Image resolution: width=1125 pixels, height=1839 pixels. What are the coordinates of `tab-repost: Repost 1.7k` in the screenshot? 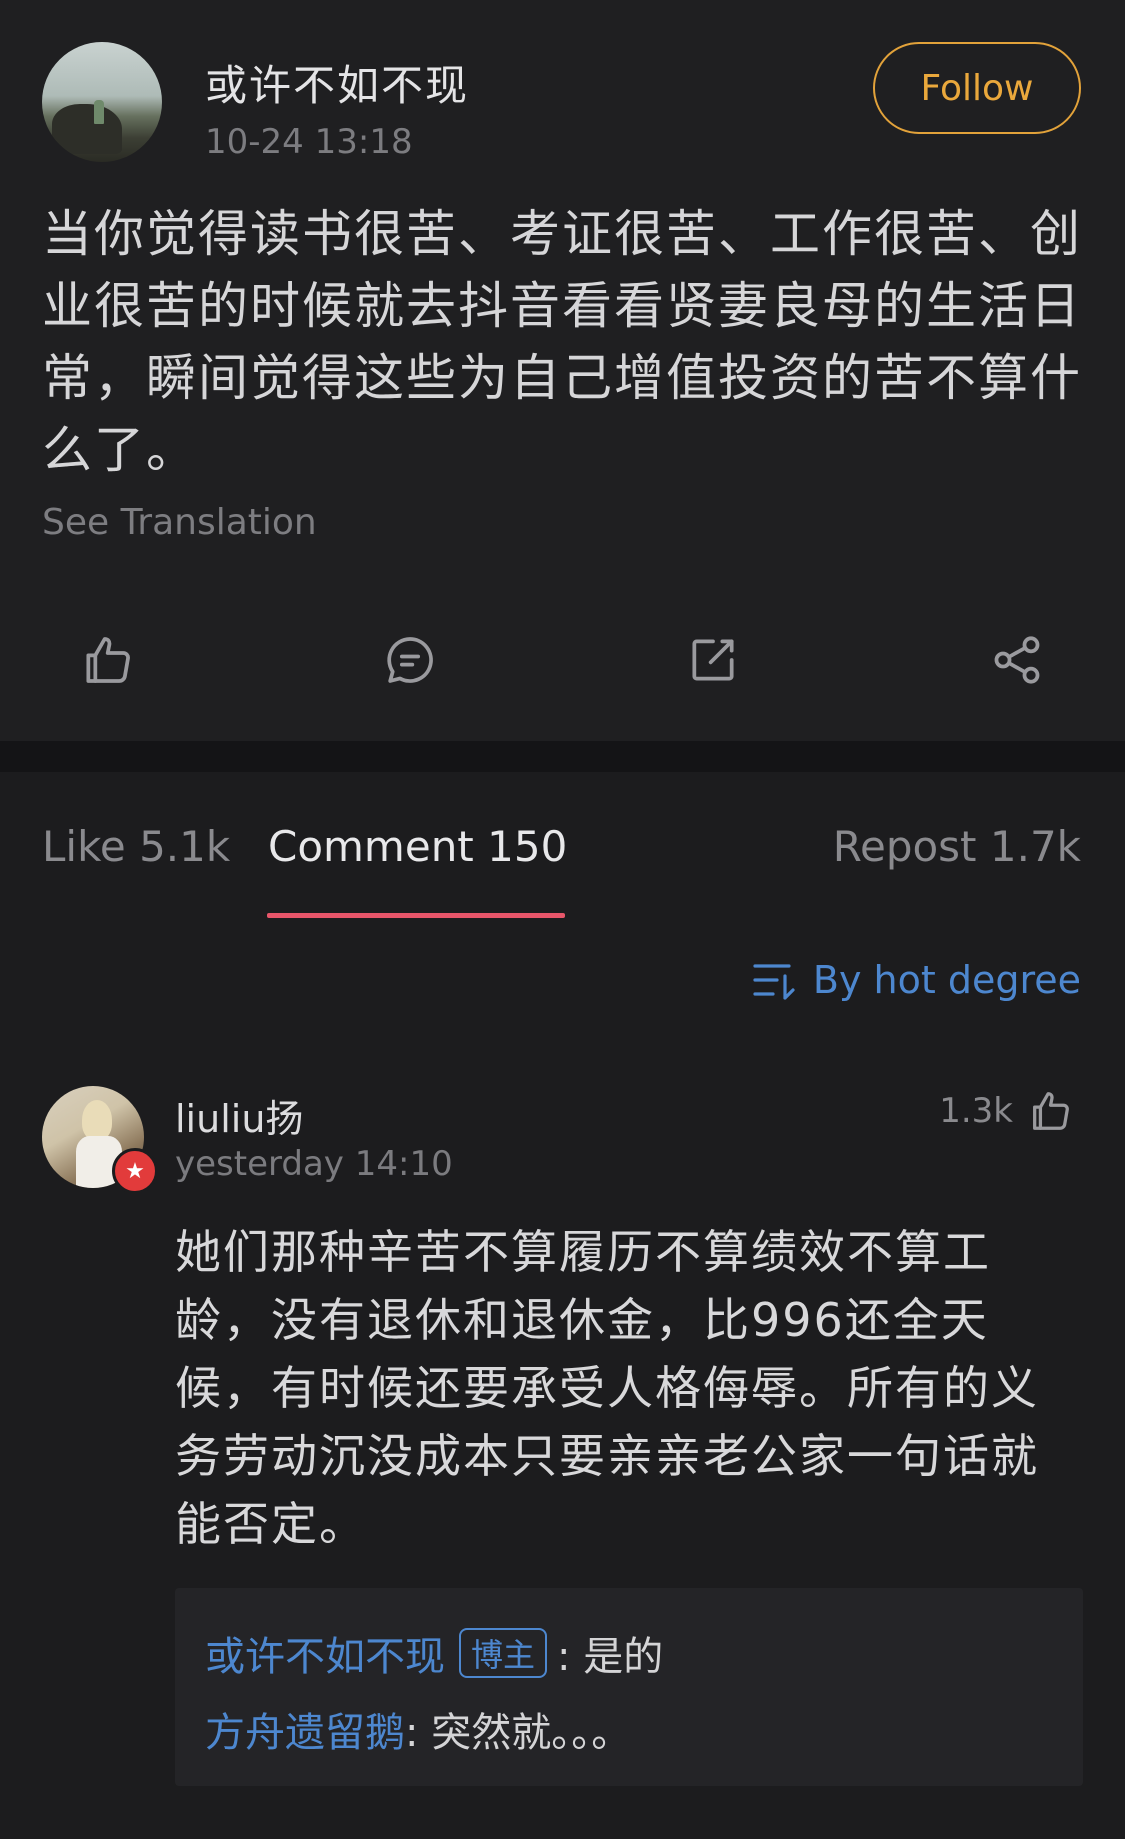 It's located at (957, 846).